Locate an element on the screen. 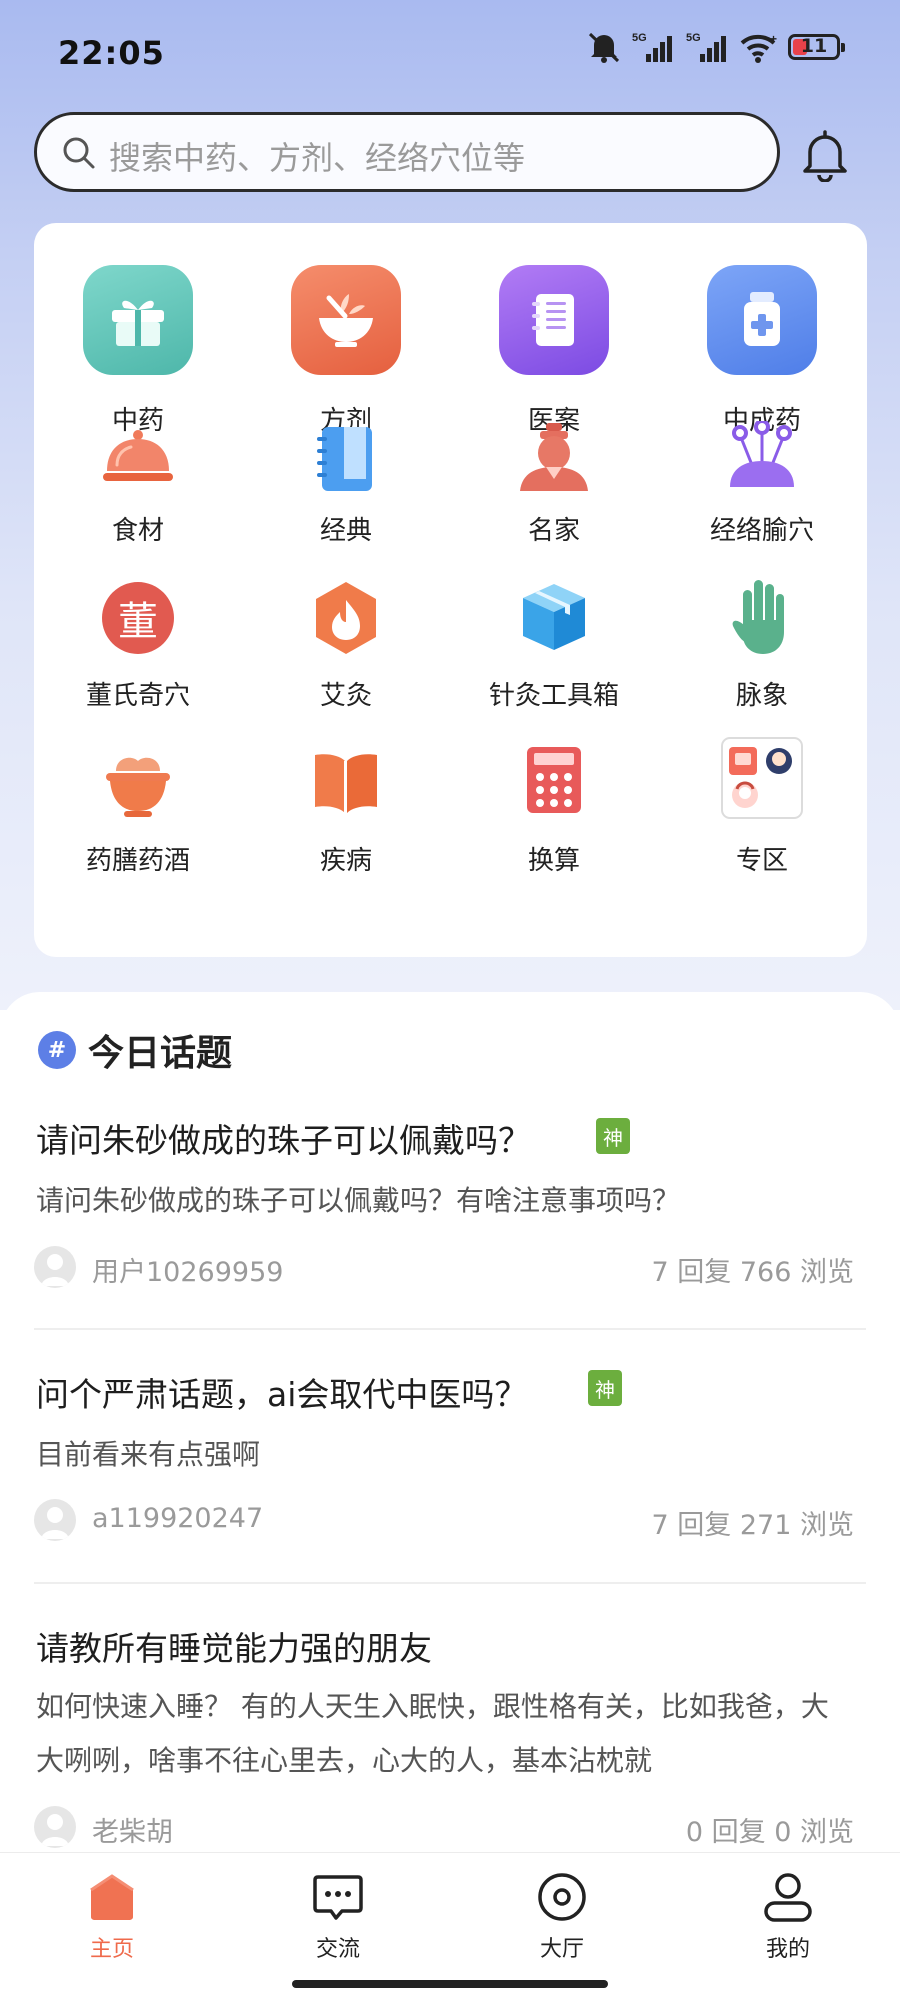 The image size is (900, 2003). post-stats: 7 回复 271 浏览 is located at coordinates (752, 1525).